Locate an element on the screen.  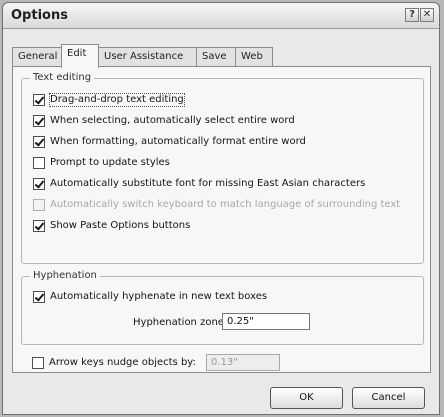
paste-options-checkbox is located at coordinates (39, 226).